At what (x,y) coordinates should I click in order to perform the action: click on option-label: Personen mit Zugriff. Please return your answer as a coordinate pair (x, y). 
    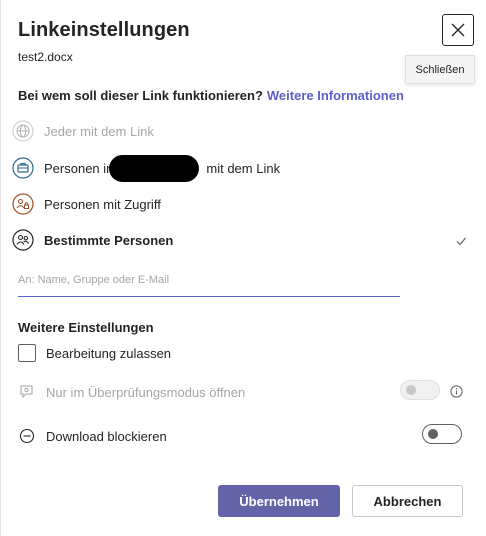
    Looking at the image, I should click on (102, 204).